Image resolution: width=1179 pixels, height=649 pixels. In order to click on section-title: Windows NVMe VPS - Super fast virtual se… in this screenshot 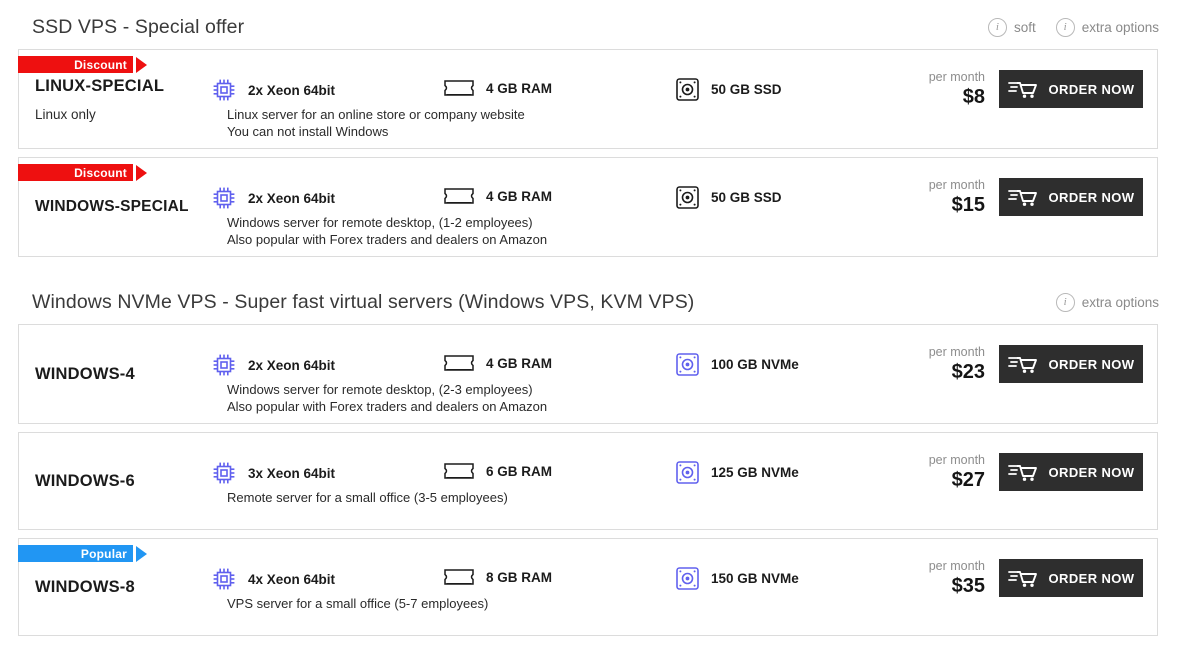, I will do `click(363, 302)`.